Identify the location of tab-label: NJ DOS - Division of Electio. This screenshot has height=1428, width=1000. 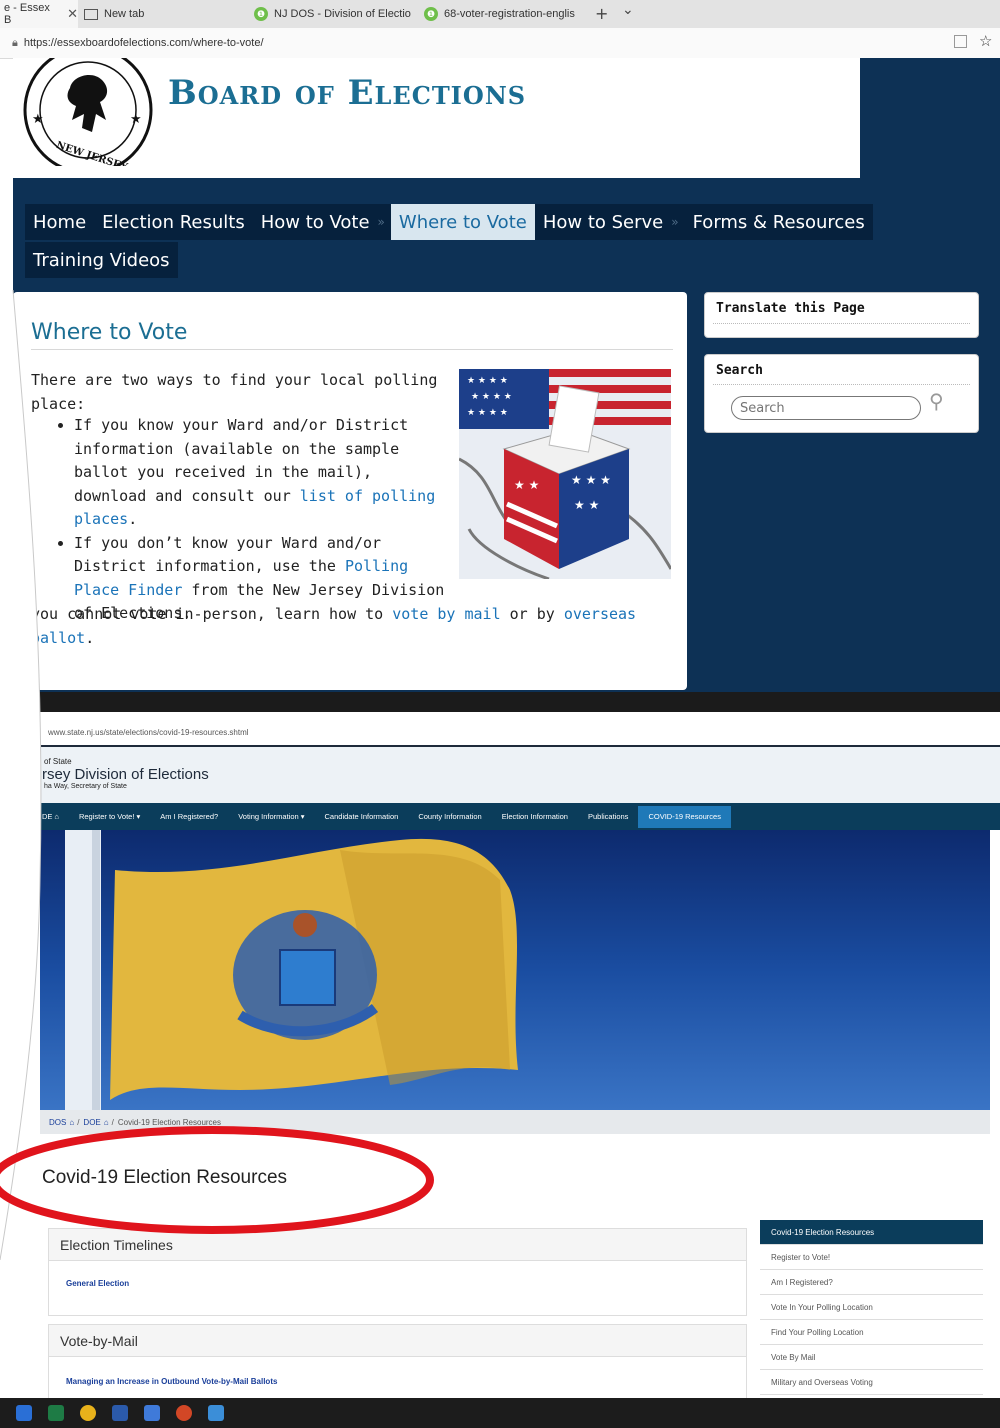
(342, 14).